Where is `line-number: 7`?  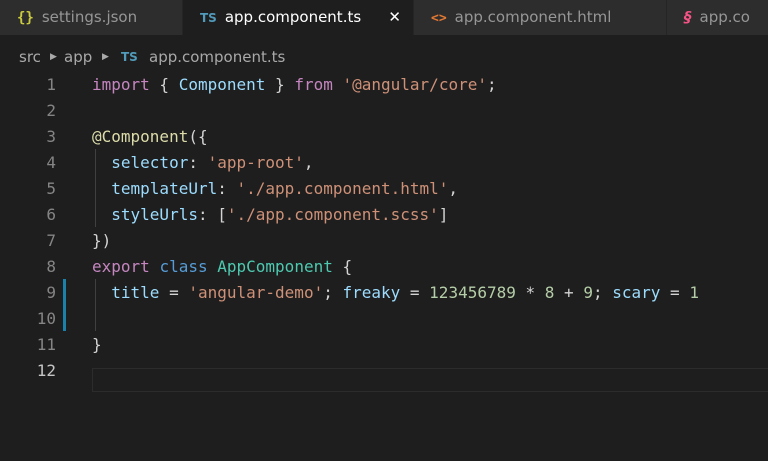
line-number: 7 is located at coordinates (51, 240).